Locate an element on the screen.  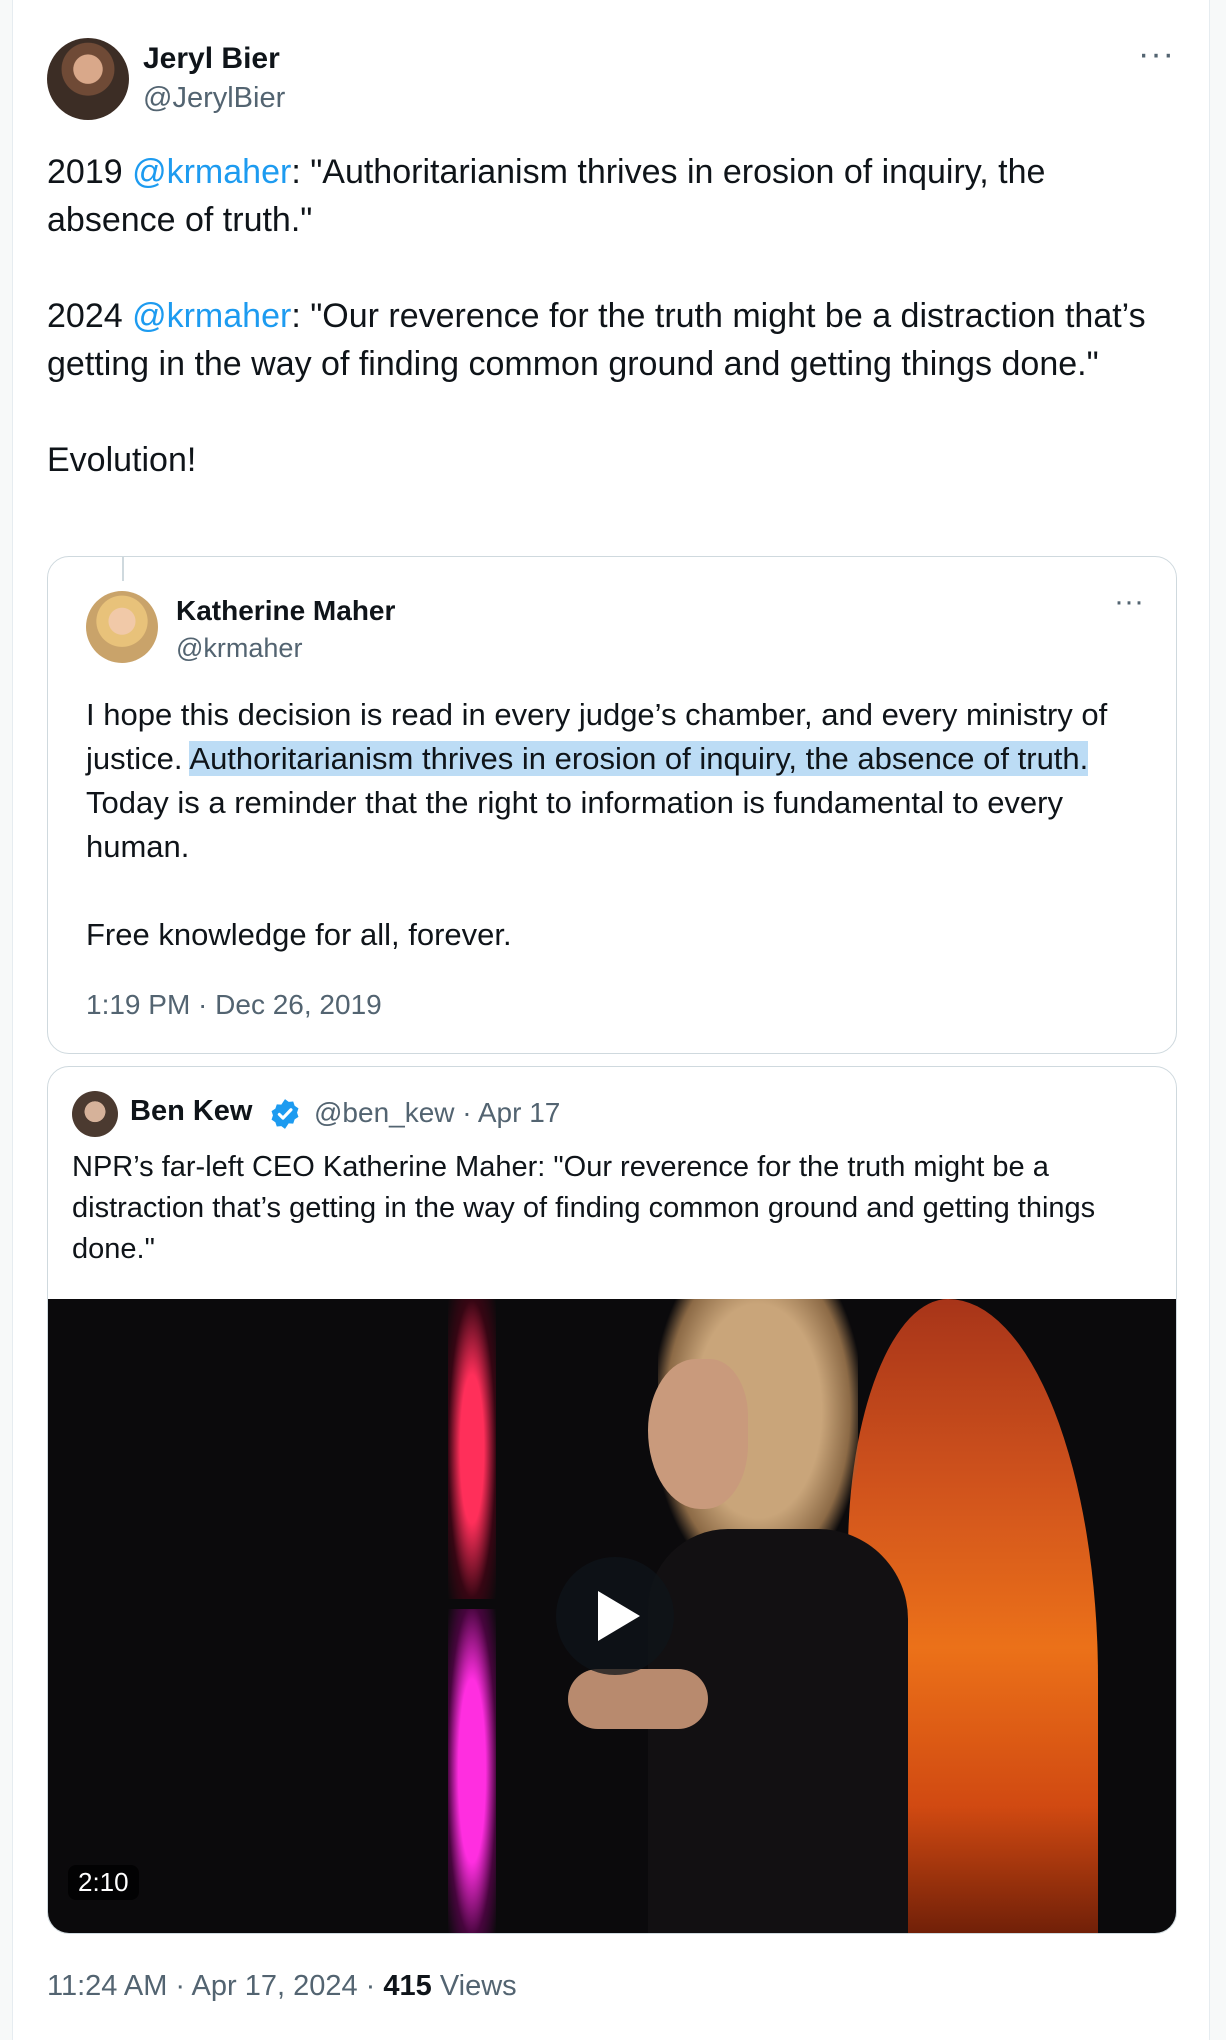
thread-line is located at coordinates (123, 569).